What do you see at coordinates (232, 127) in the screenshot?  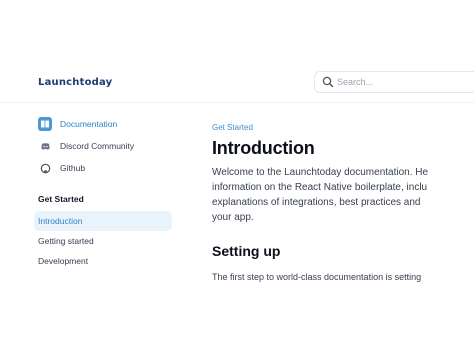 I see `breadcrumb: Get Started` at bounding box center [232, 127].